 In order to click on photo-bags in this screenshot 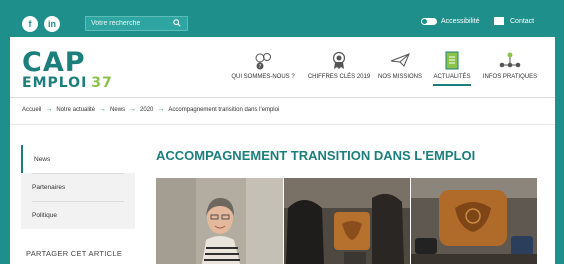, I will do `click(347, 221)`.